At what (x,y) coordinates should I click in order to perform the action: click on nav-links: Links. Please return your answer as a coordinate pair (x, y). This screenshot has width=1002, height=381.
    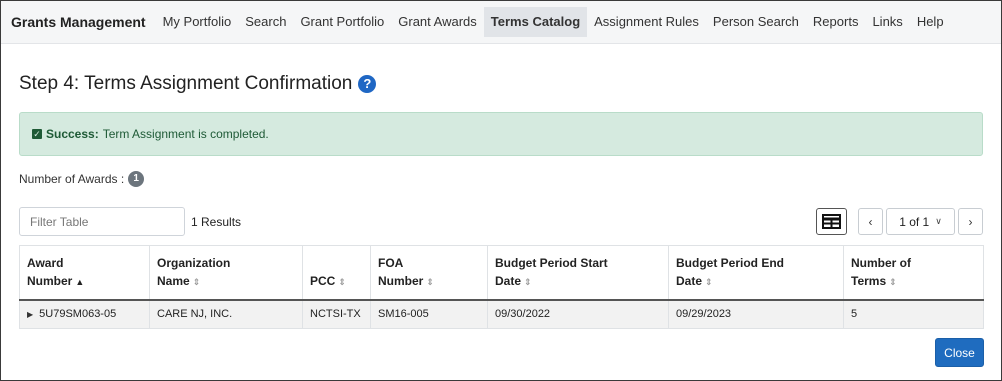
    Looking at the image, I should click on (887, 22).